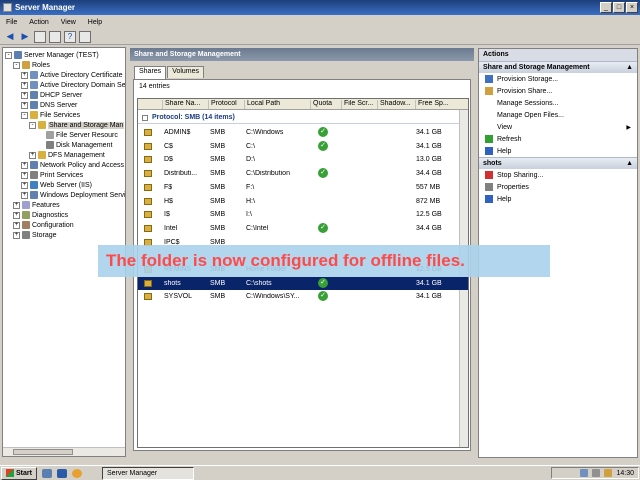 Image resolution: width=640 pixels, height=480 pixels. Describe the element at coordinates (303, 188) in the screenshot. I see `table-row: F$ SMB F:\ 557 MB` at that location.